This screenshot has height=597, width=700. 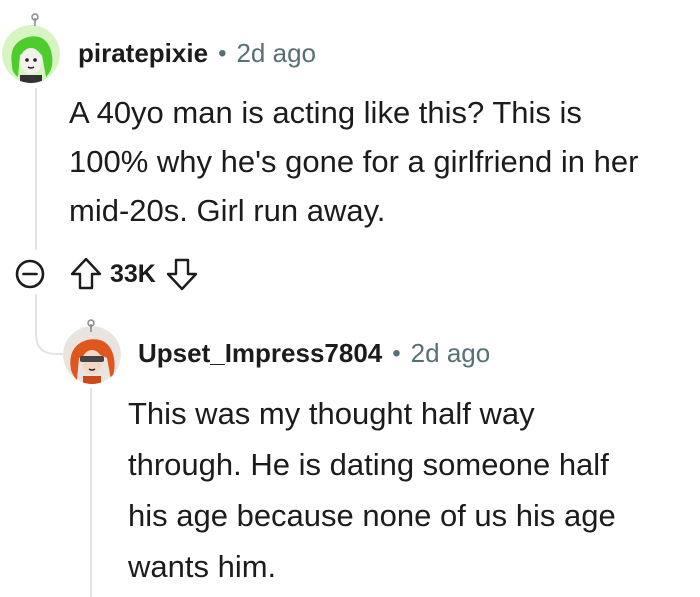 What do you see at coordinates (325, 112) in the screenshot?
I see `comment-text-line: A 40yo man is acting like this? This is` at bounding box center [325, 112].